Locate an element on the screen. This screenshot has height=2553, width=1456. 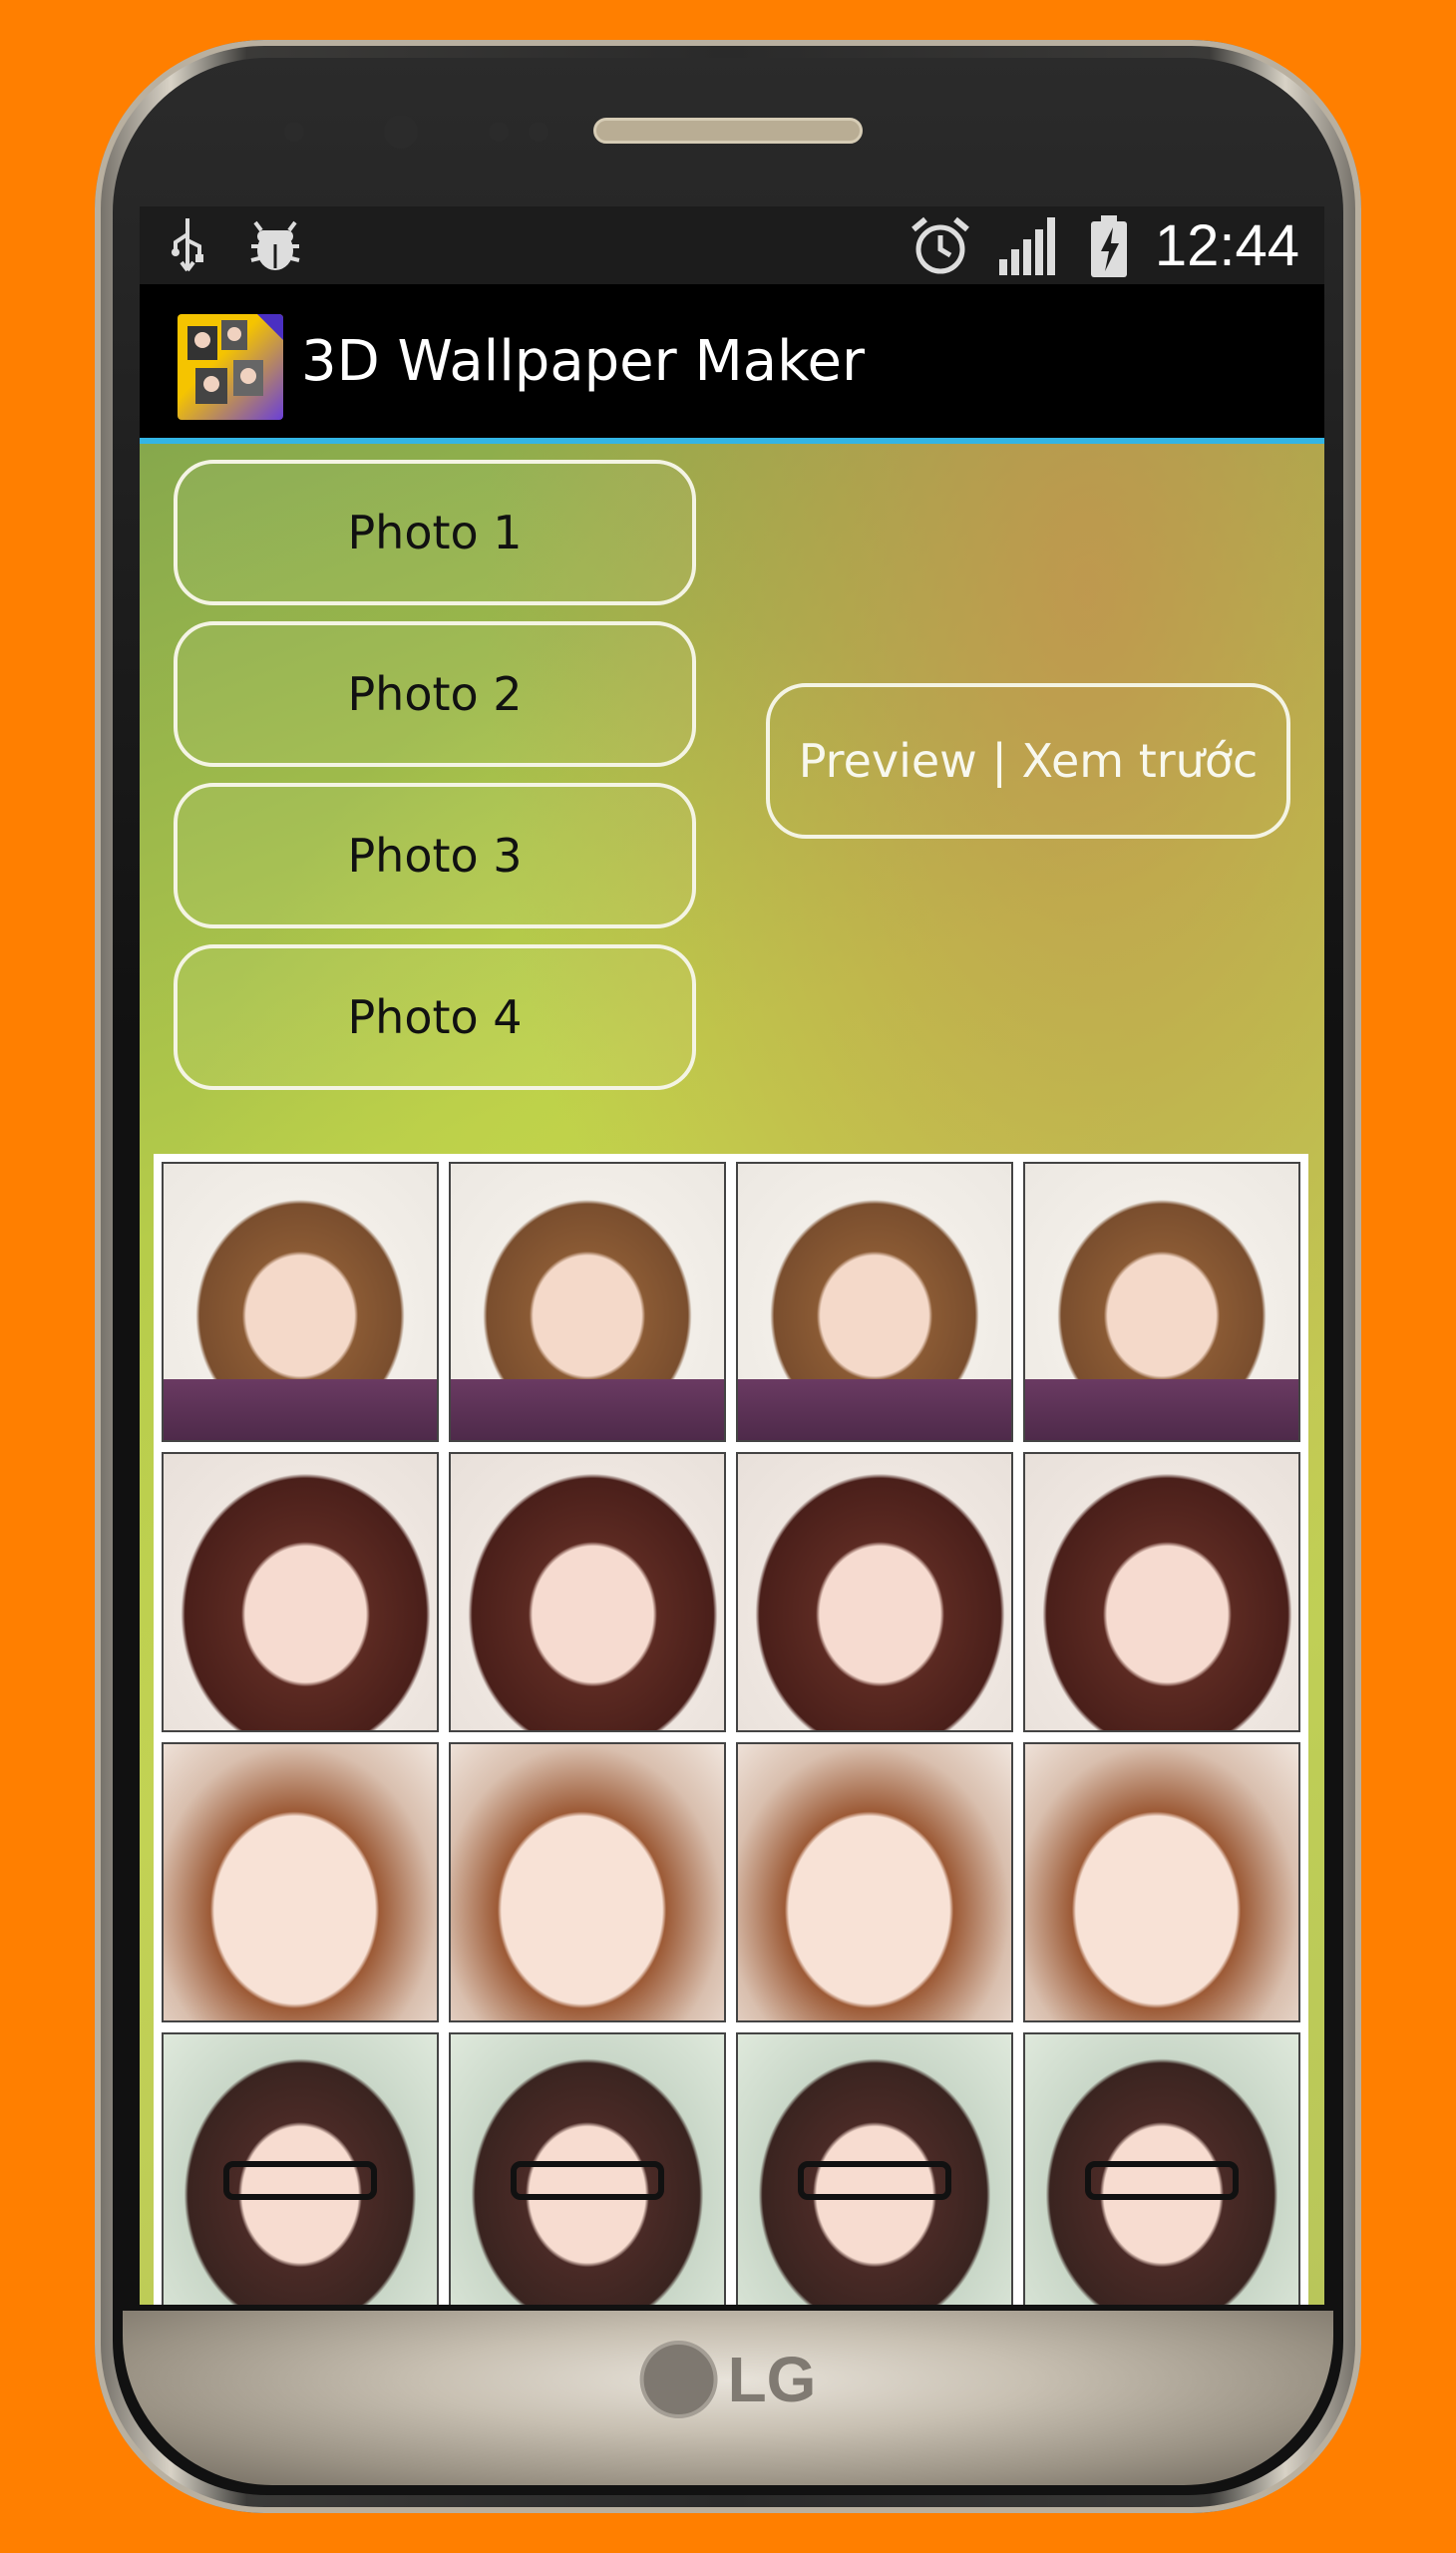
phone-chin: LG is located at coordinates (728, 2398).